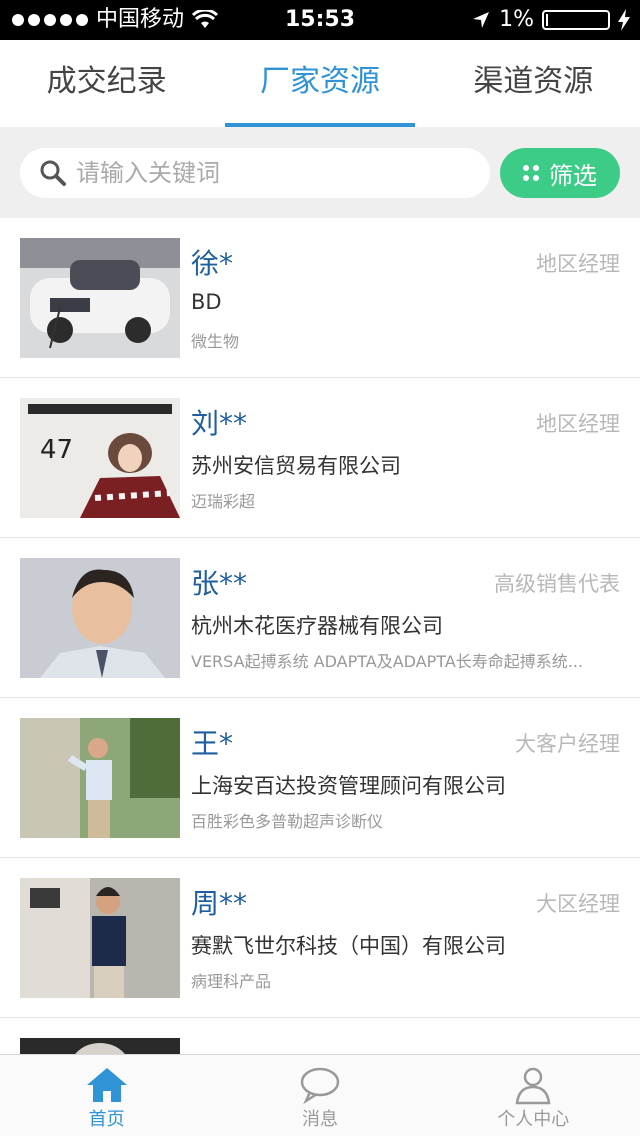 This screenshot has height=1136, width=640. What do you see at coordinates (296, 466) in the screenshot?
I see `company-name: 苏州安信贸易有限公司` at bounding box center [296, 466].